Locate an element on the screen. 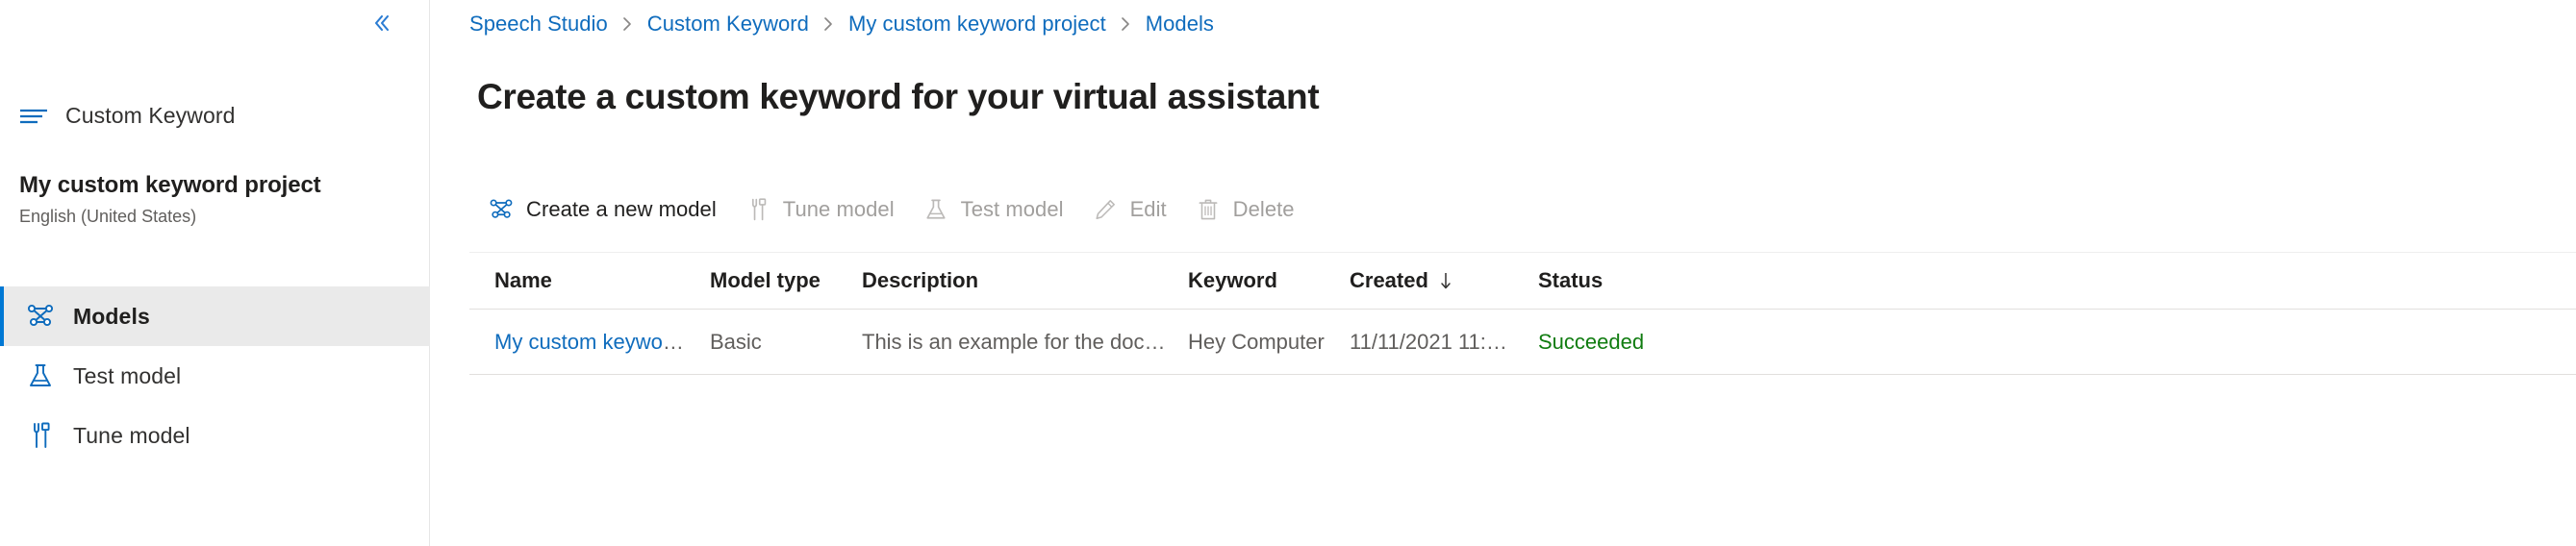 The height and width of the screenshot is (546, 2576). toolbar-item-label: Create a new model is located at coordinates (621, 209).